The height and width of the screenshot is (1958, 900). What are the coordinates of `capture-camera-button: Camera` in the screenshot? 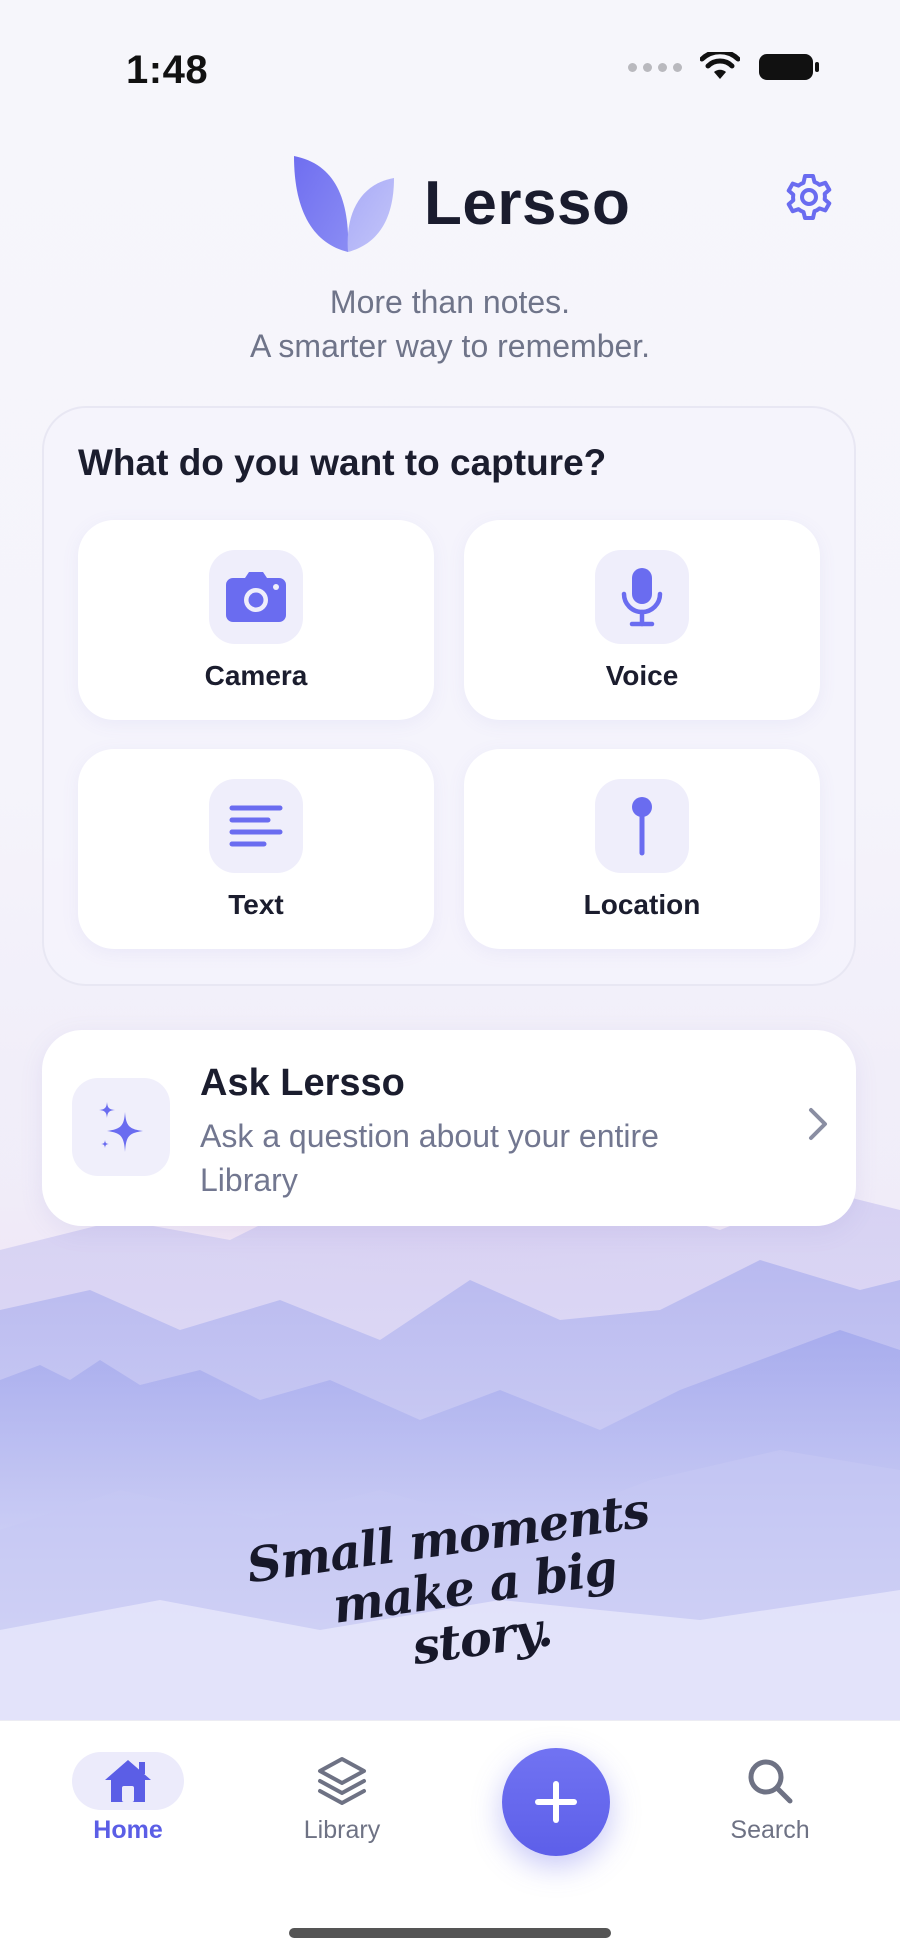 It's located at (256, 620).